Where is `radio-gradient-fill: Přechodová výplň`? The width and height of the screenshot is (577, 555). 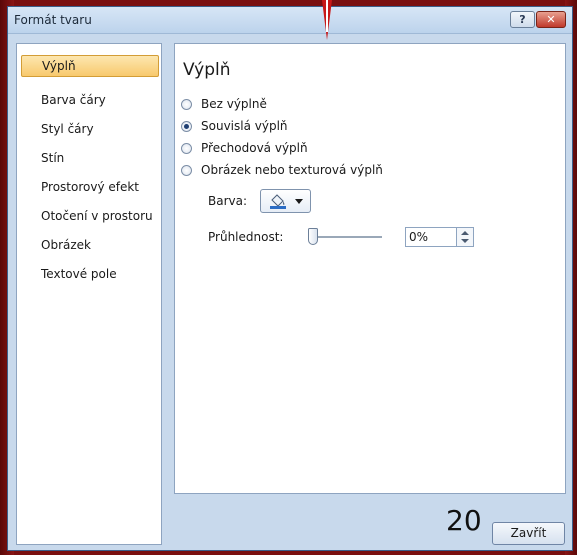
radio-gradient-fill: Přechodová výplň is located at coordinates (244, 148).